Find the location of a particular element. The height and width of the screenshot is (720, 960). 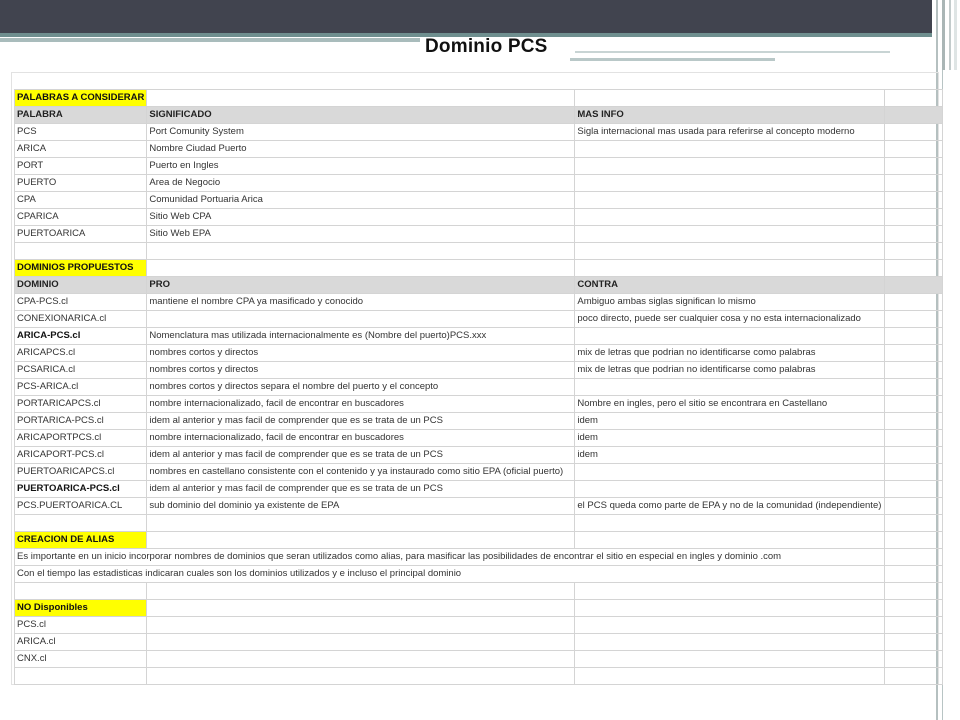

table-cell: CPA-PCS.cl is located at coordinates (80, 302).